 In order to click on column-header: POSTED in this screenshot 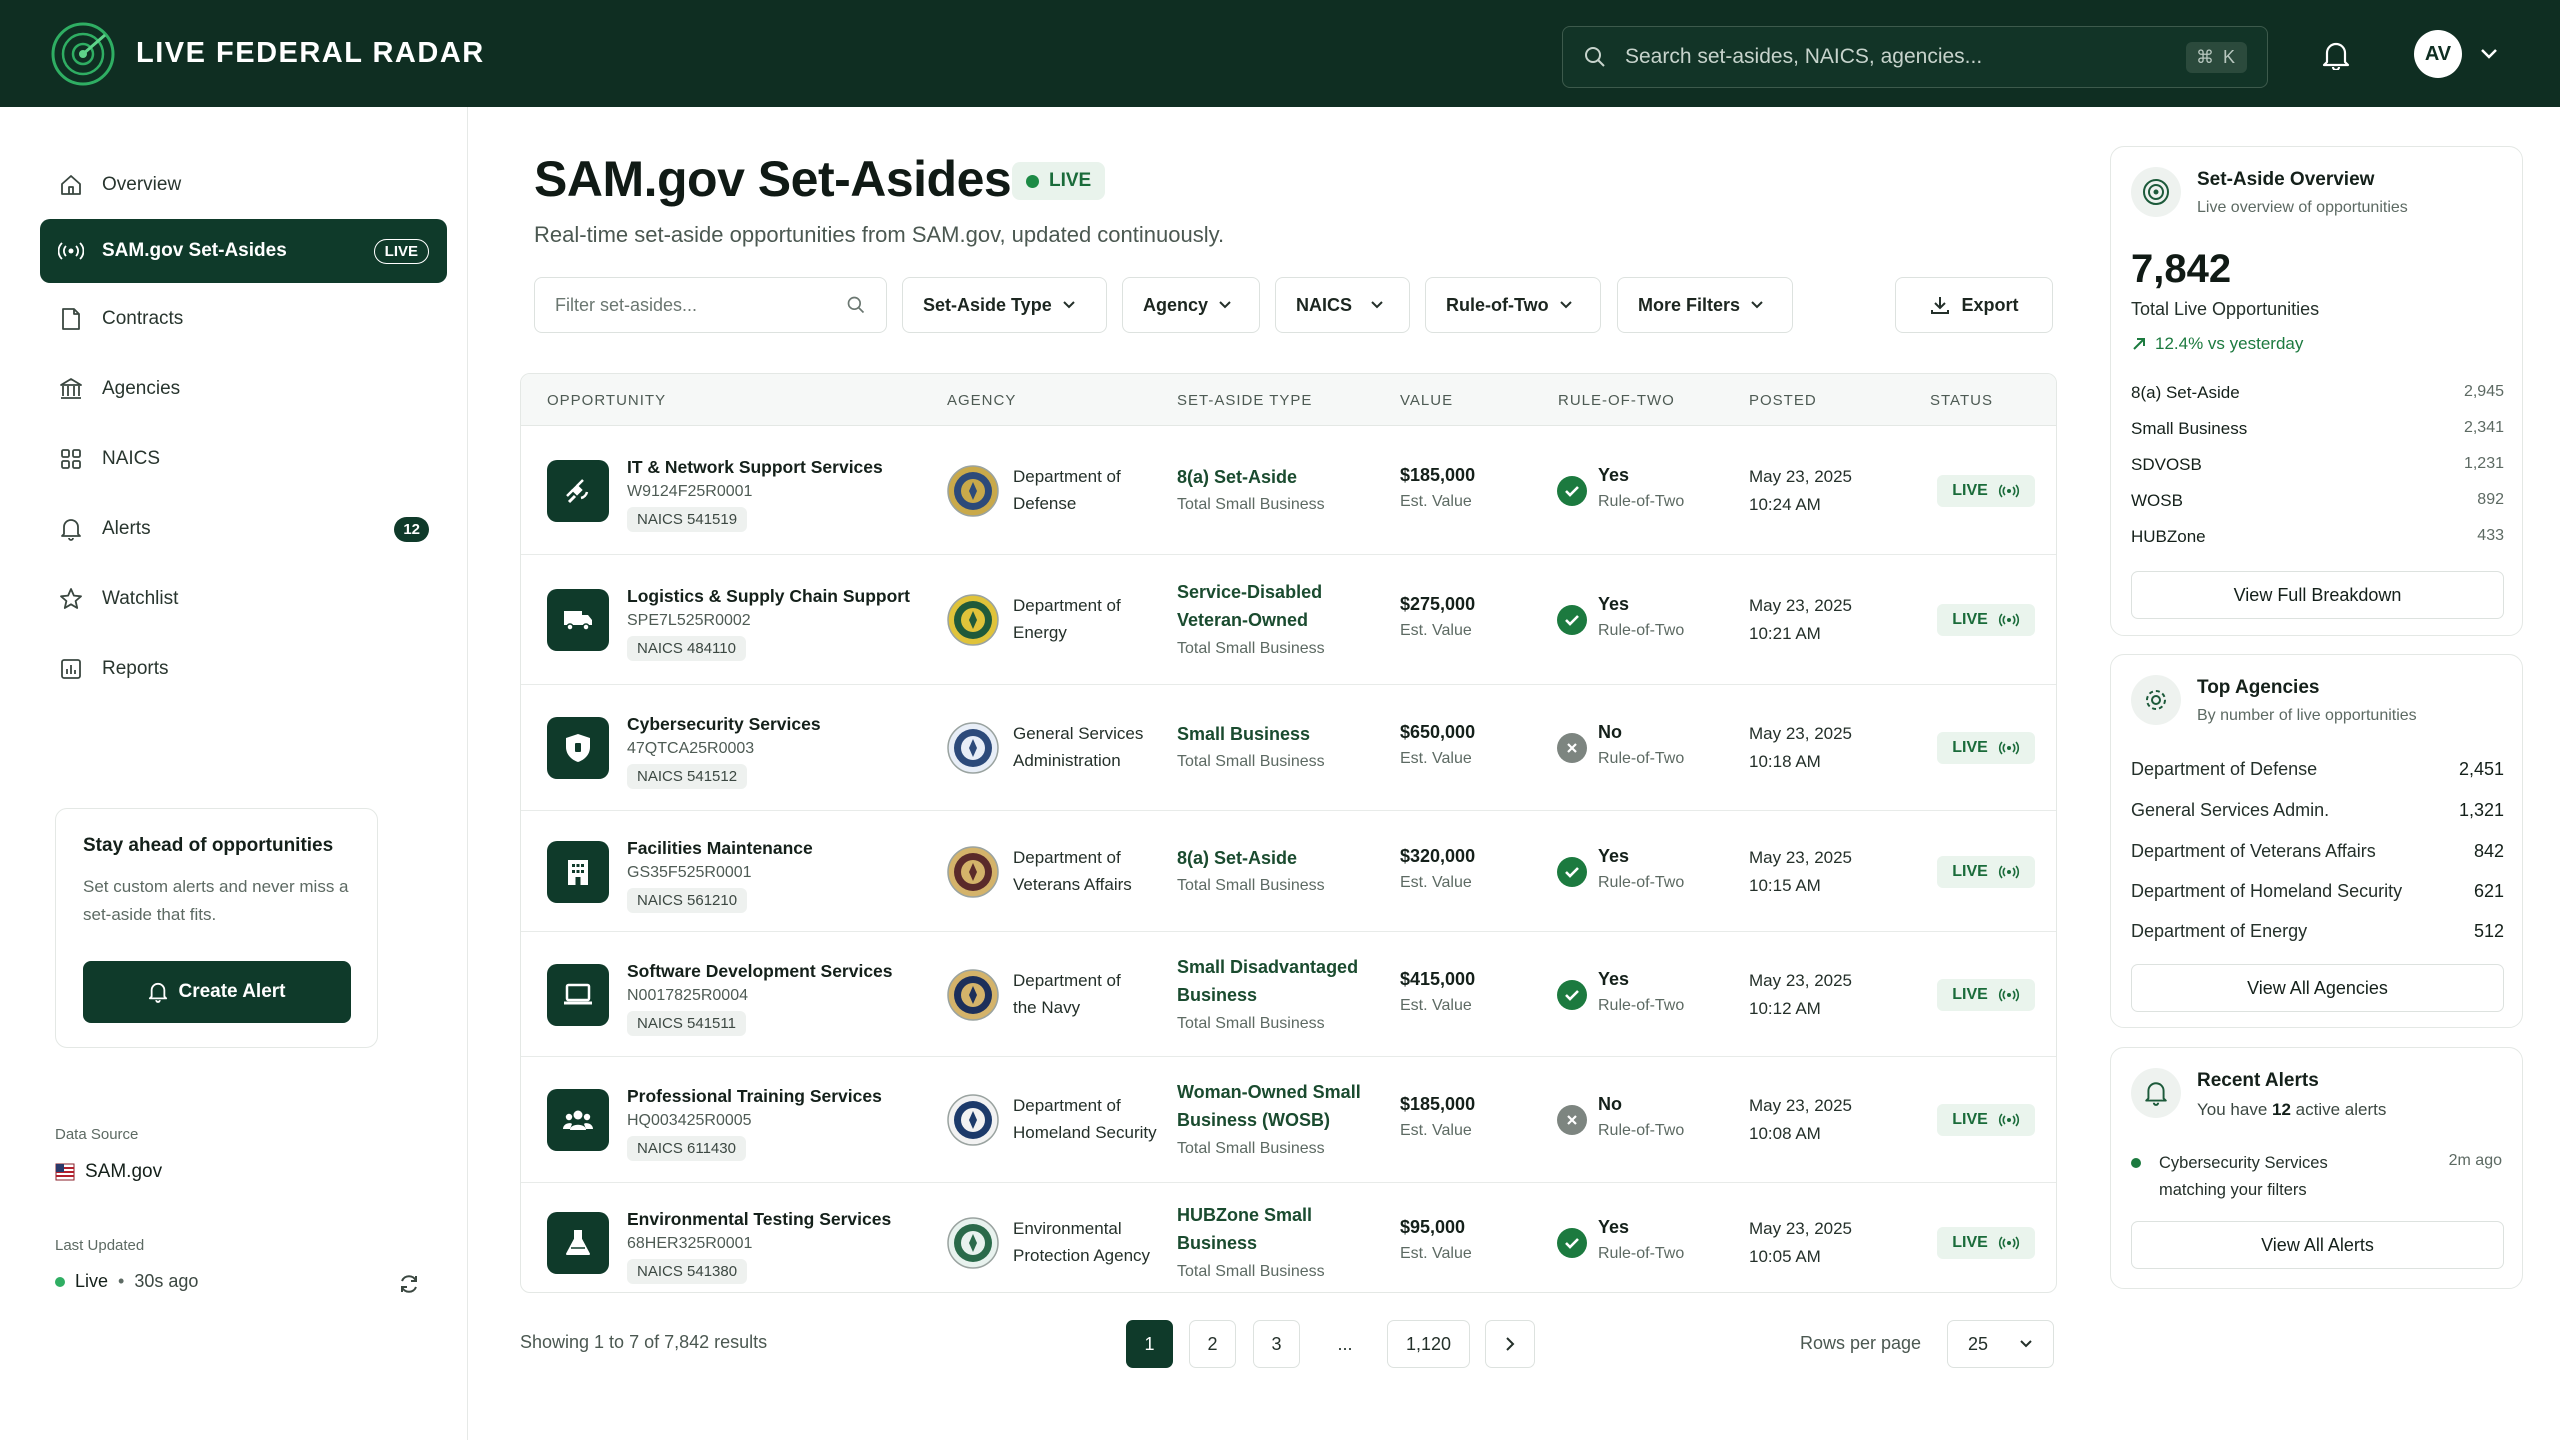, I will do `click(1783, 400)`.